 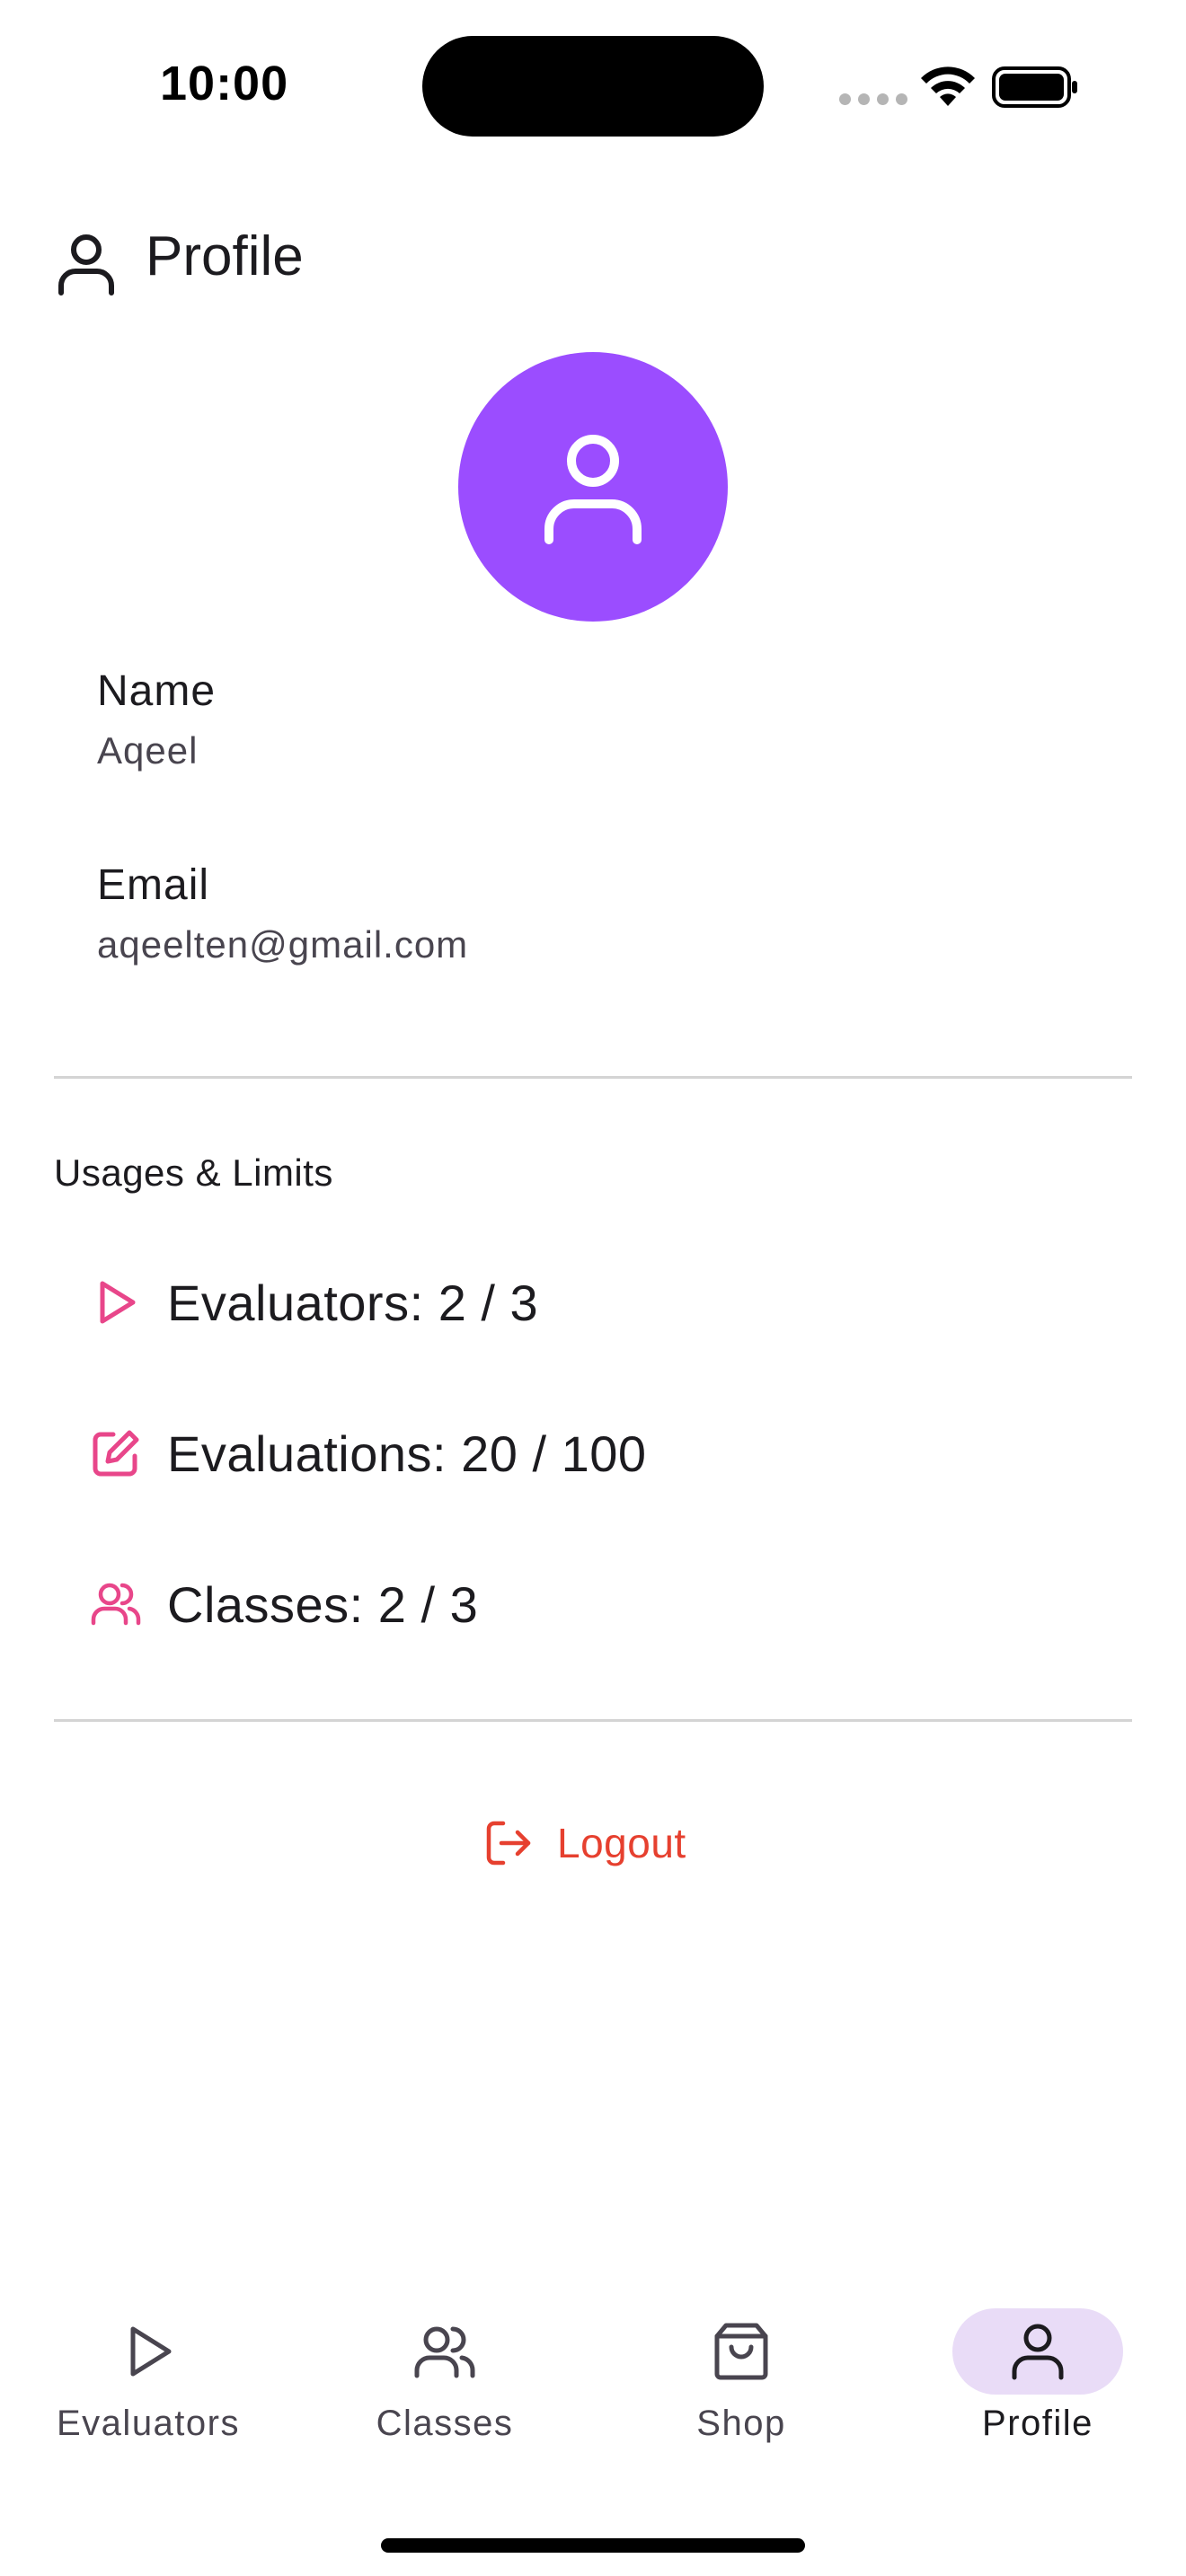 I want to click on nav-label: Evaluators, so click(x=148, y=2423).